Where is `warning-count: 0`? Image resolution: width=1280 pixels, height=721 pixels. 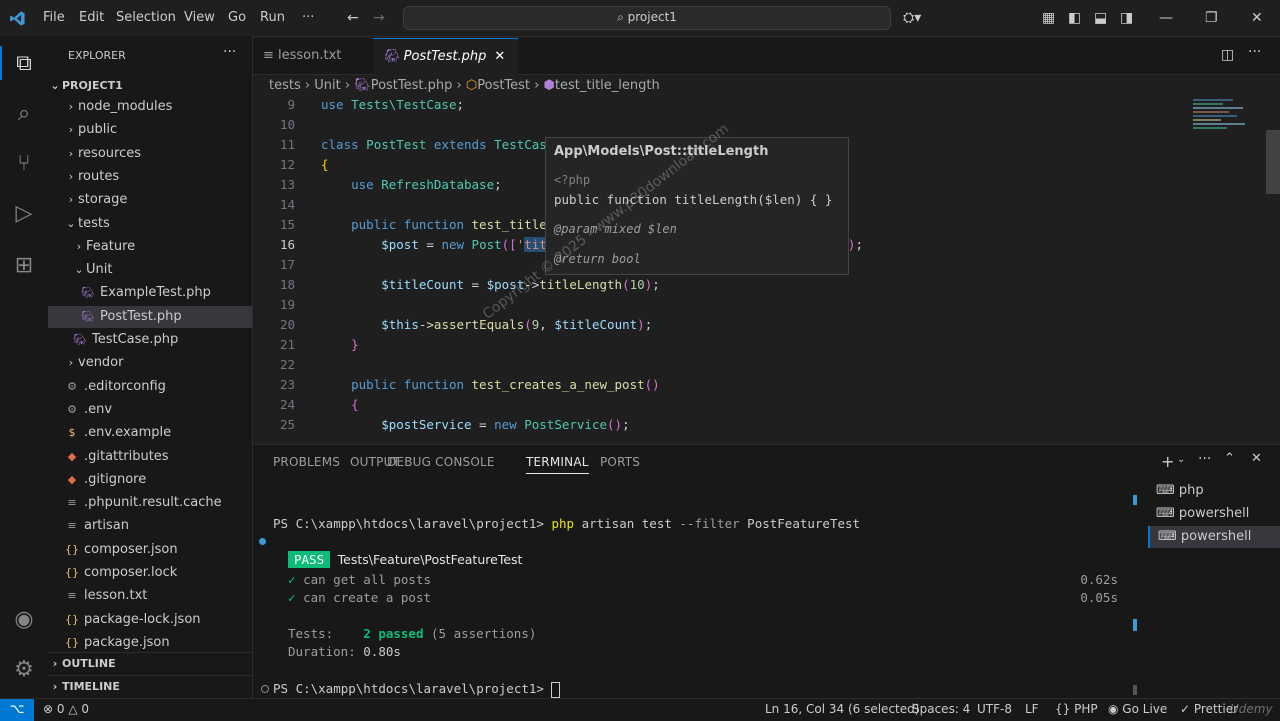
warning-count: 0 is located at coordinates (85, 709).